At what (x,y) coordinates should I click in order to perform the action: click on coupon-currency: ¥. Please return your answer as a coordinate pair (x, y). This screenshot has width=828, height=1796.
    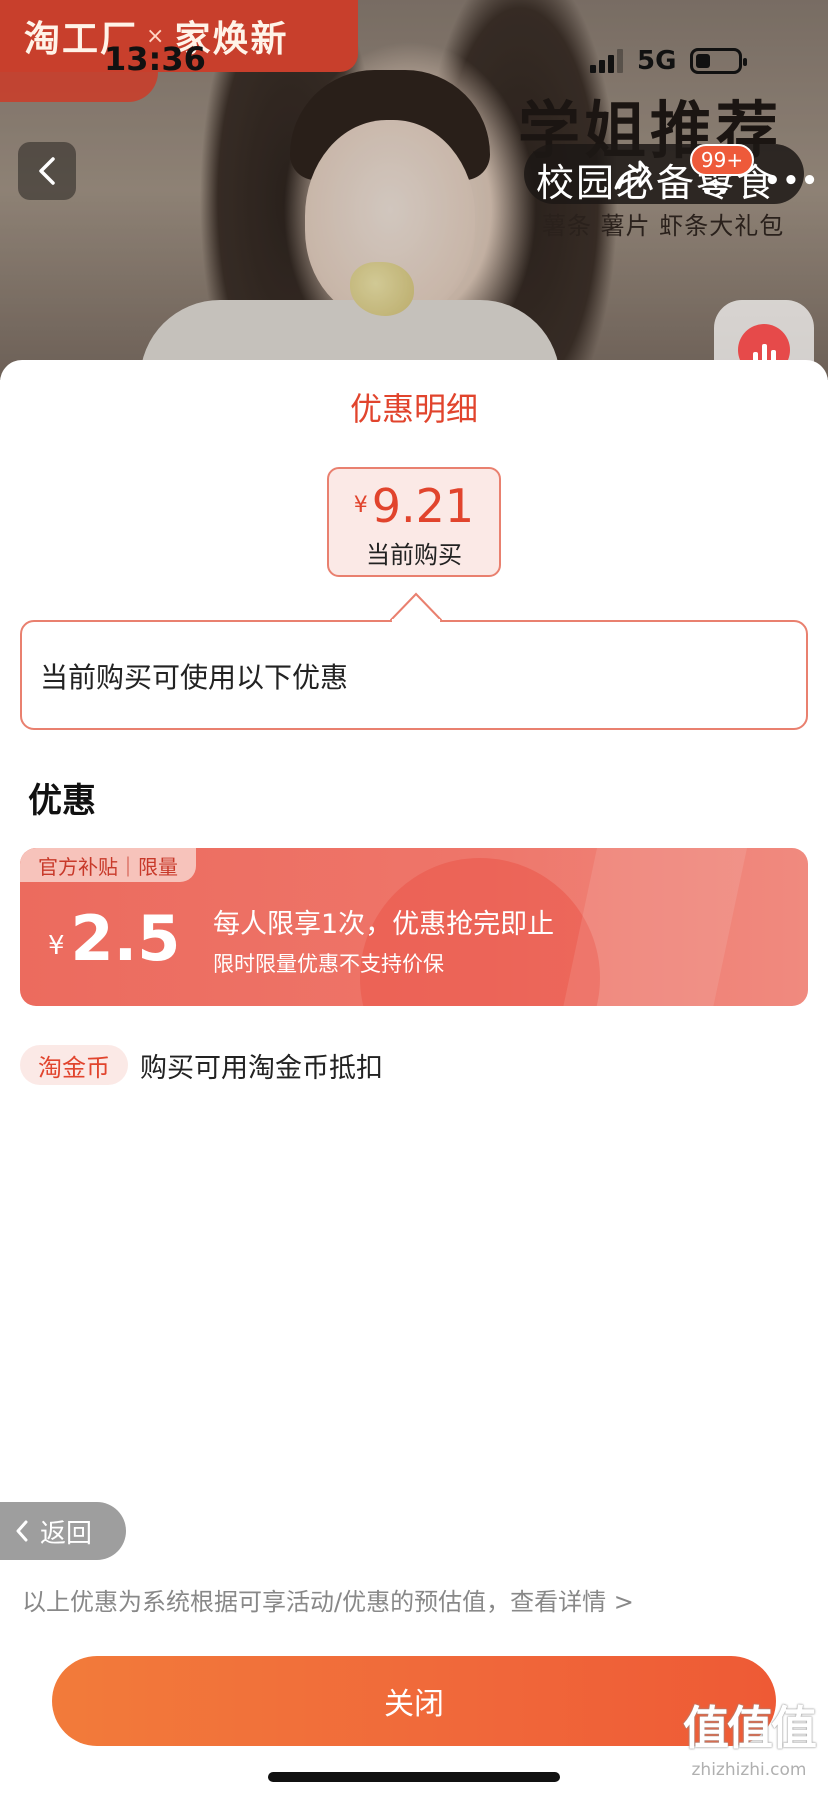
    Looking at the image, I should click on (56, 946).